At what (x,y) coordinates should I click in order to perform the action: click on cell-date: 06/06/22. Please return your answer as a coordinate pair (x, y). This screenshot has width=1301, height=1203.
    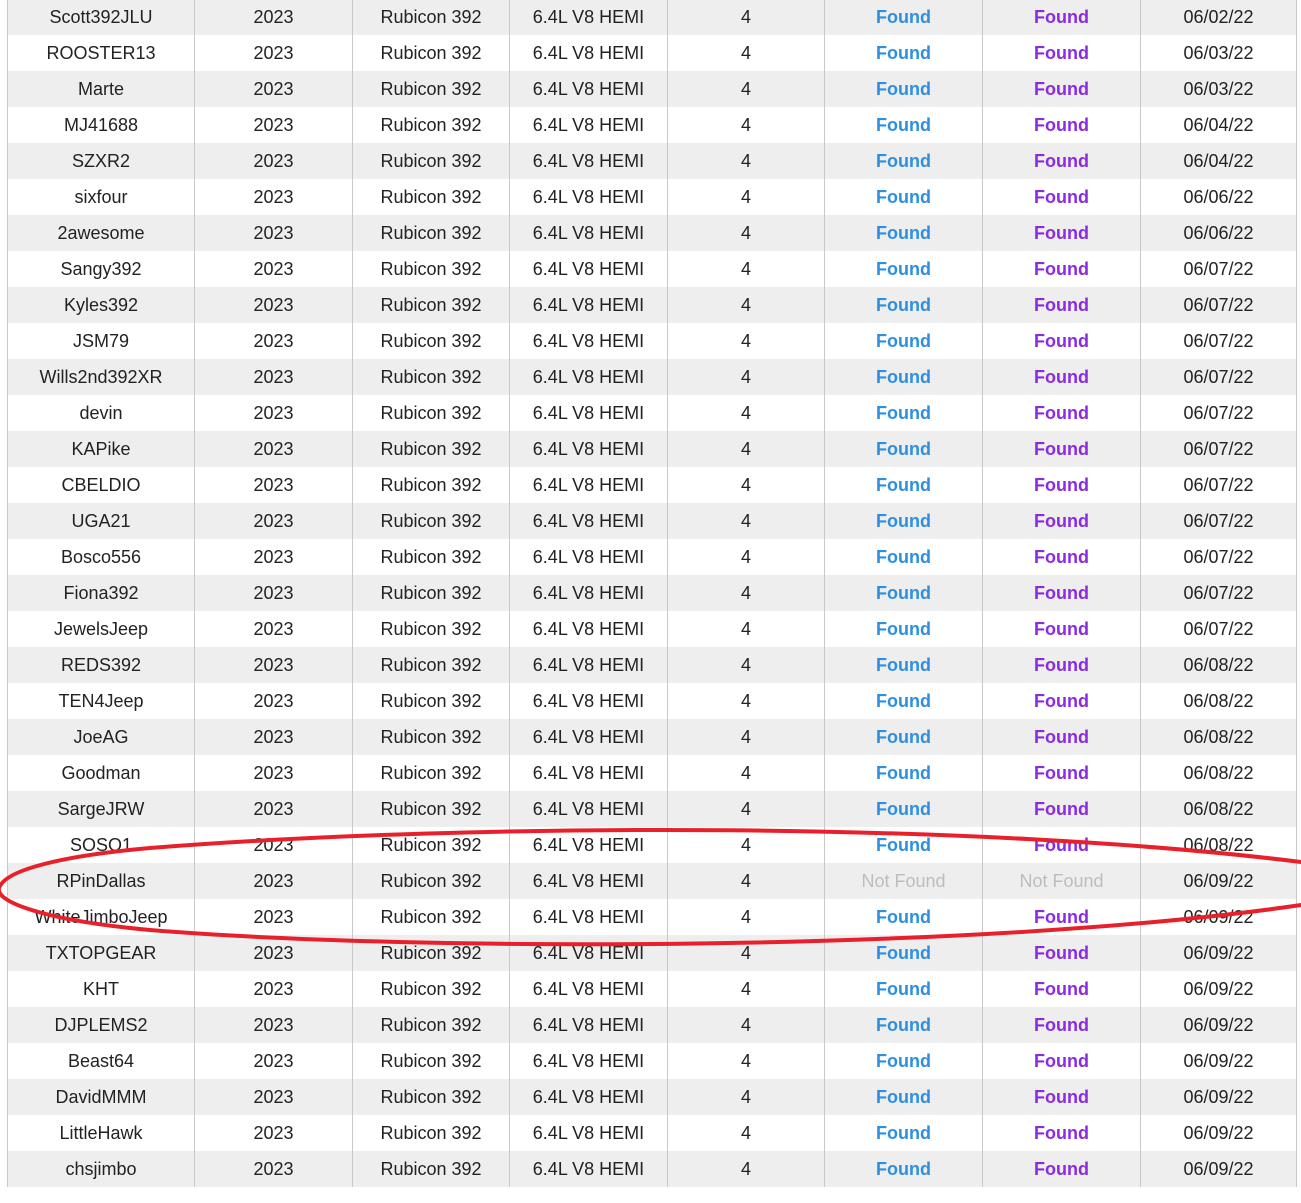
    Looking at the image, I should click on (1218, 197).